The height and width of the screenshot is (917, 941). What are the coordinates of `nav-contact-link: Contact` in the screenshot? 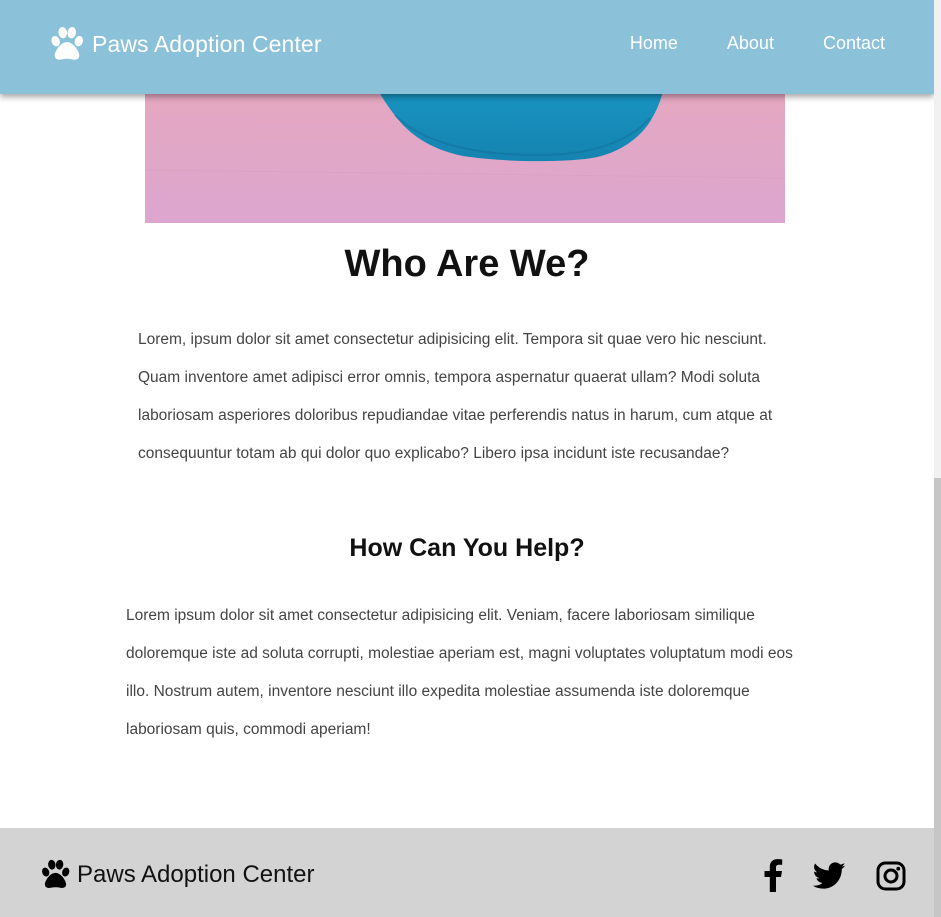 It's located at (854, 43).